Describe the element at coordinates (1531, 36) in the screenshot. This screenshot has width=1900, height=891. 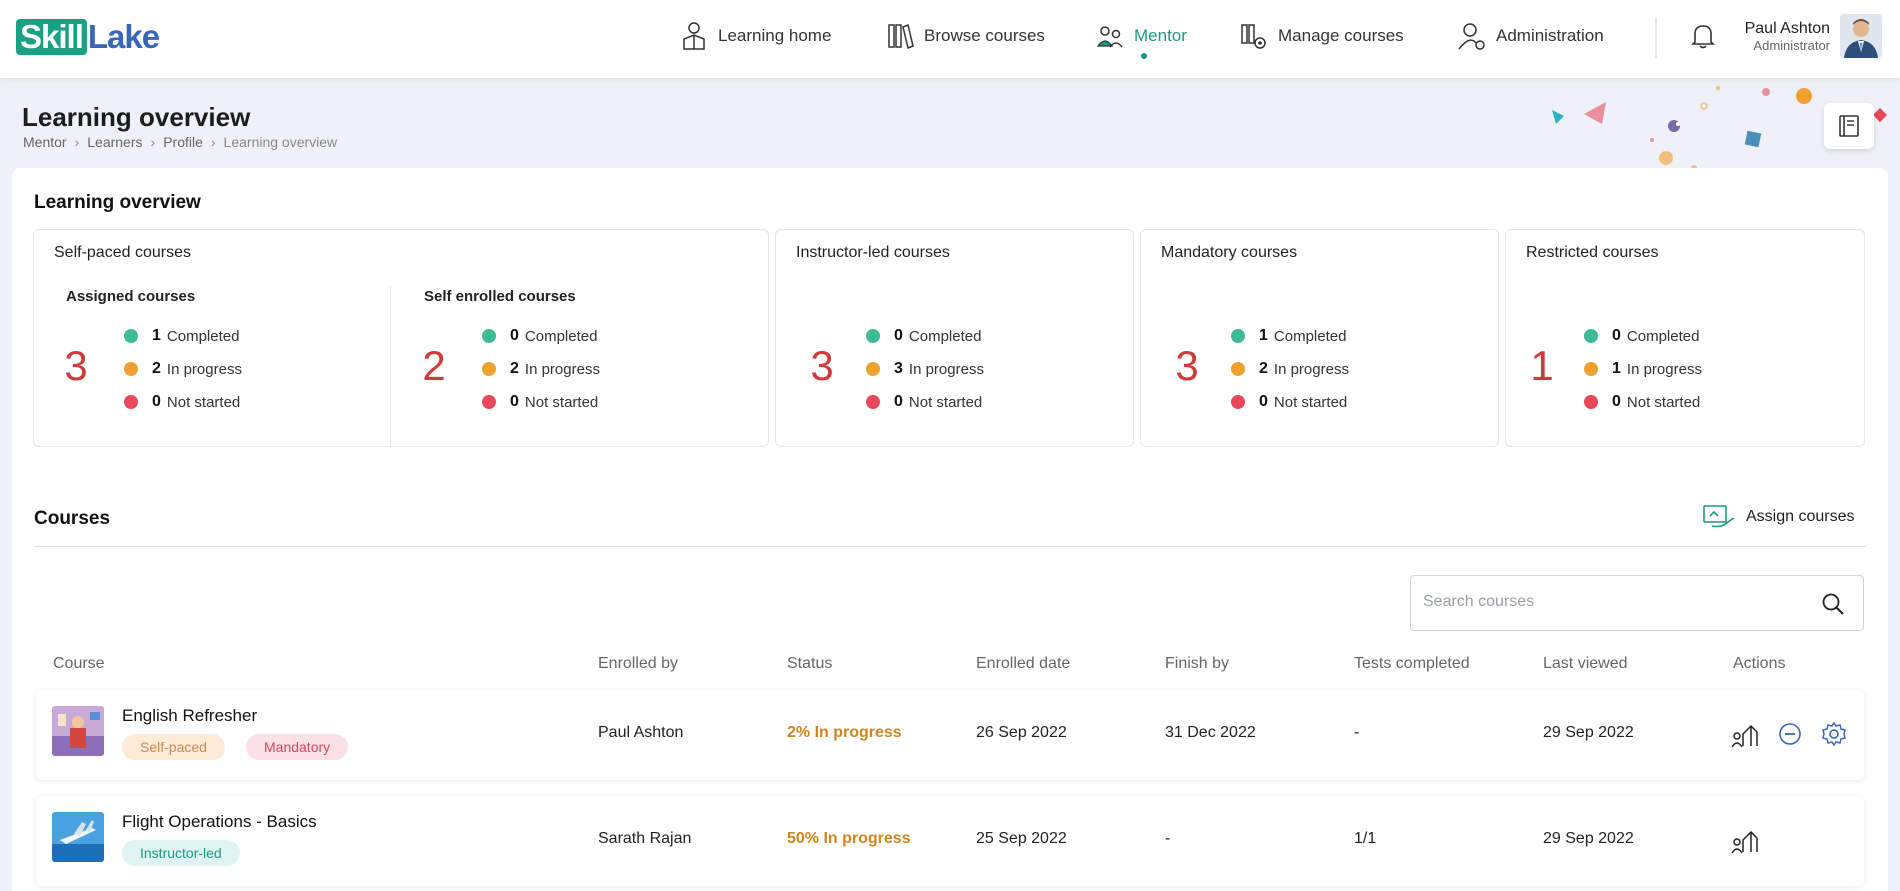
I see `nav-administration: Administration` at that location.